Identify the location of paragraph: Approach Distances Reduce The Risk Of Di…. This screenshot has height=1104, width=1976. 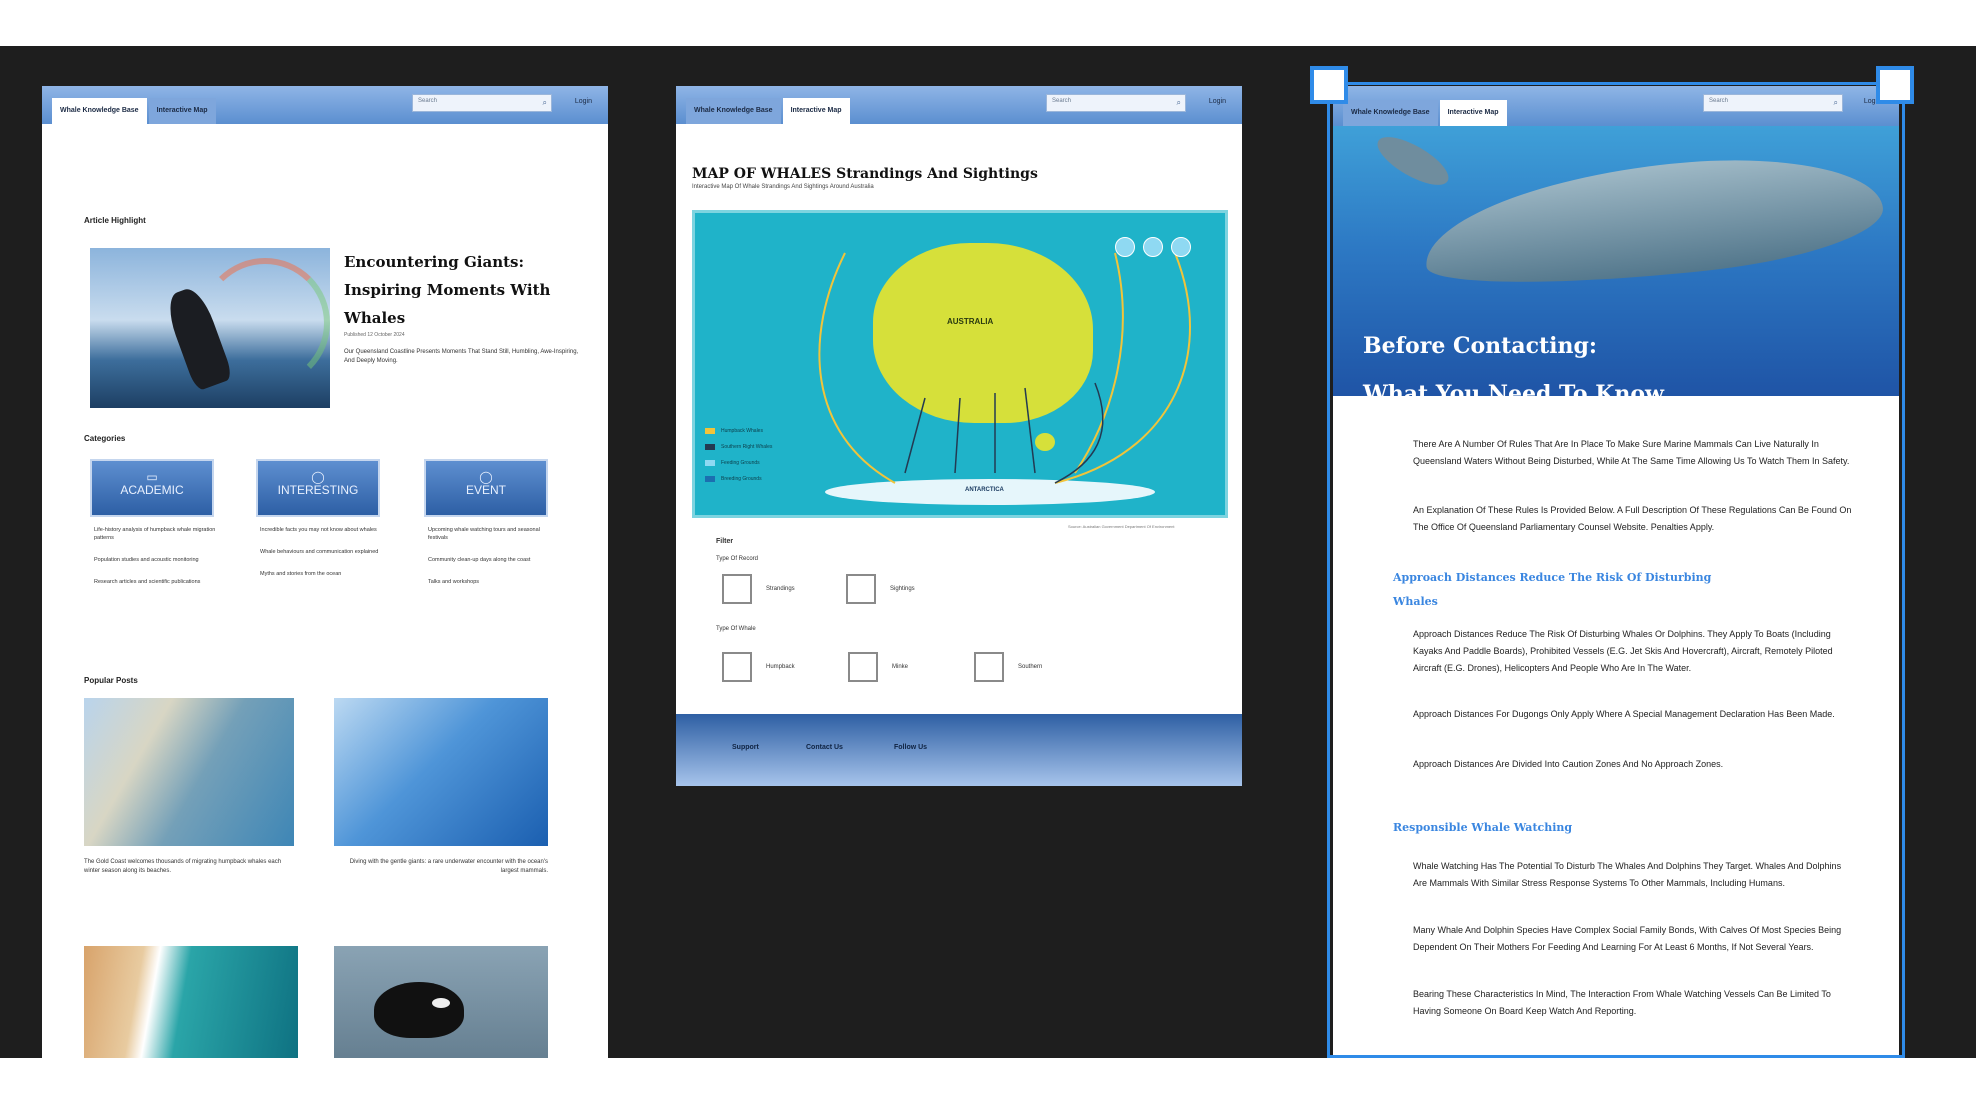
(1623, 651).